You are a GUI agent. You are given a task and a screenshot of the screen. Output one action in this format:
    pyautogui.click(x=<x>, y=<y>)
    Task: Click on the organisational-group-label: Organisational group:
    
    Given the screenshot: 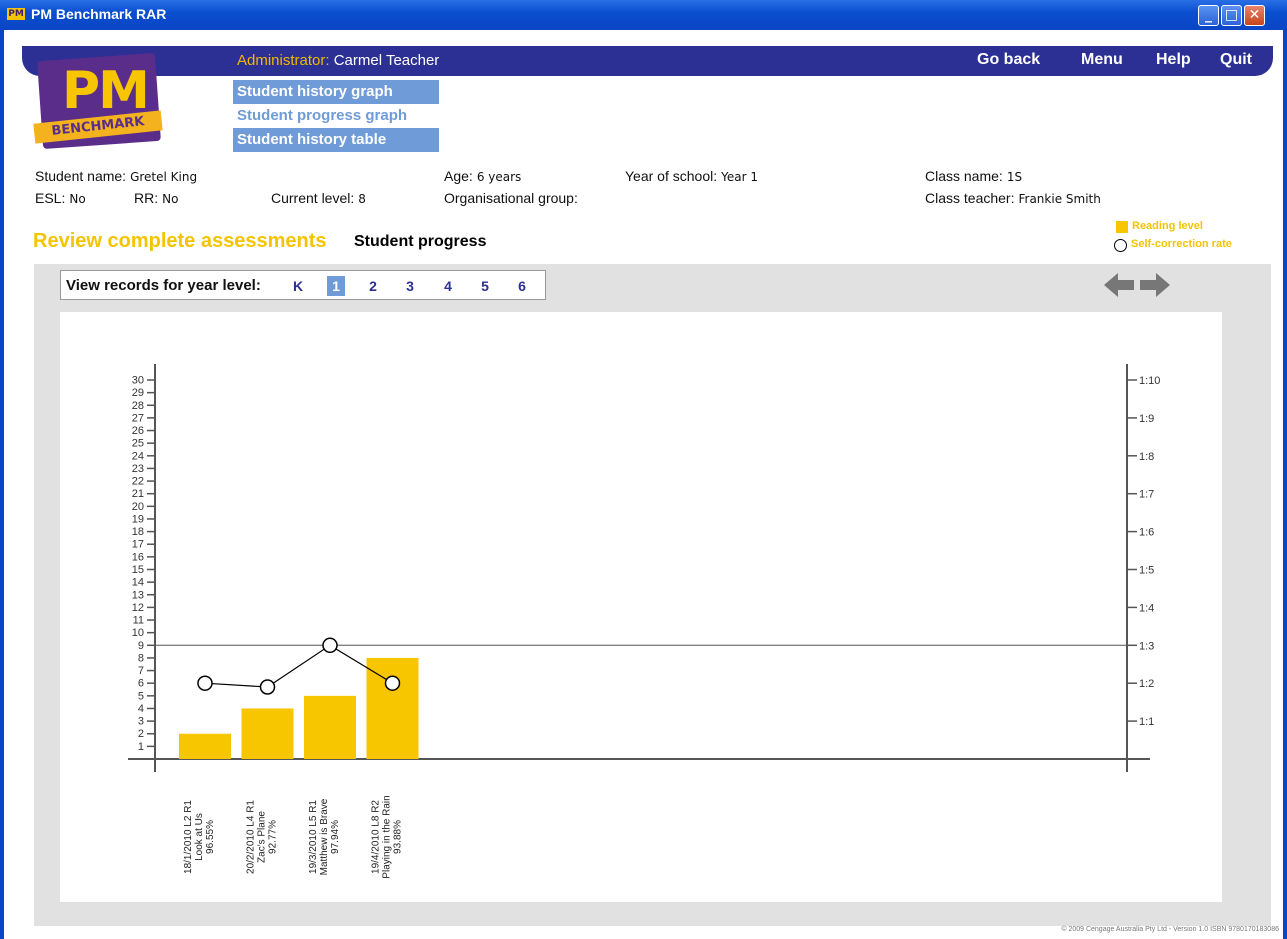 What is the action you would take?
    pyautogui.click(x=511, y=198)
    